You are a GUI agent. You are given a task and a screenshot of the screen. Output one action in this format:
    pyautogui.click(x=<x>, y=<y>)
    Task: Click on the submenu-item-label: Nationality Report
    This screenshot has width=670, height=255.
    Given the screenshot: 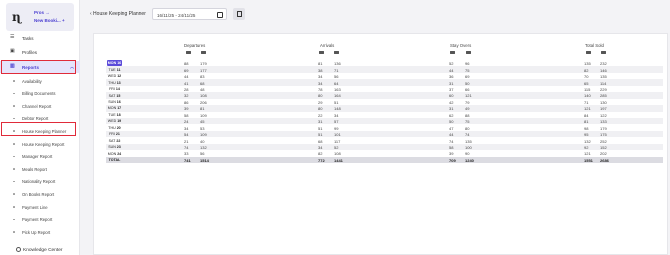 What is the action you would take?
    pyautogui.click(x=39, y=182)
    